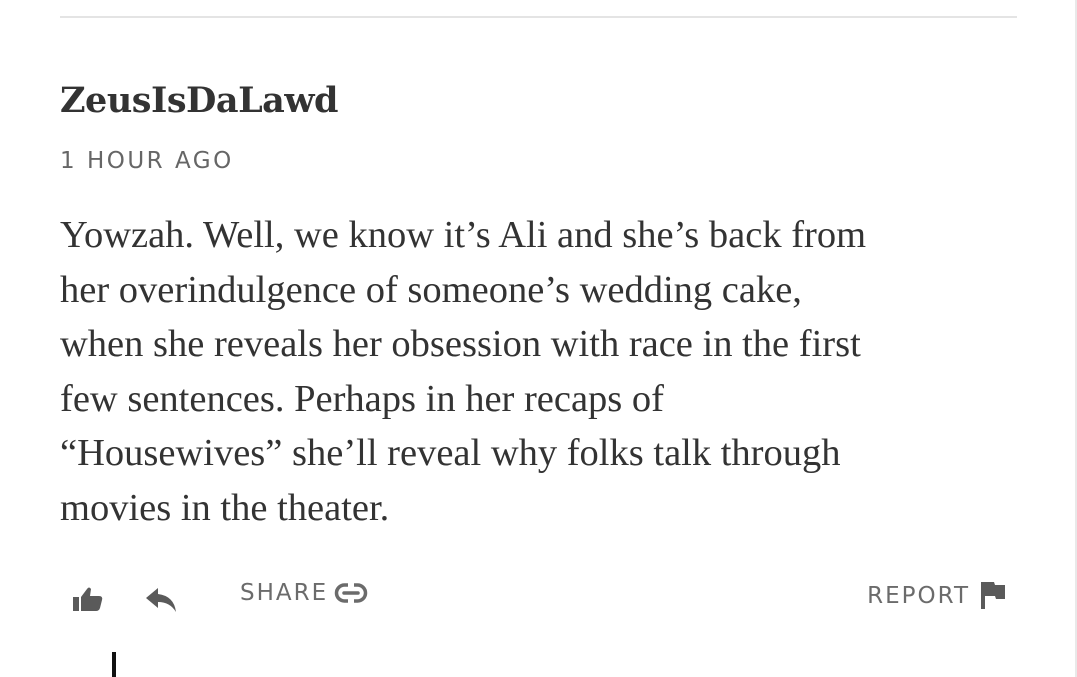  I want to click on like-button, so click(88, 601).